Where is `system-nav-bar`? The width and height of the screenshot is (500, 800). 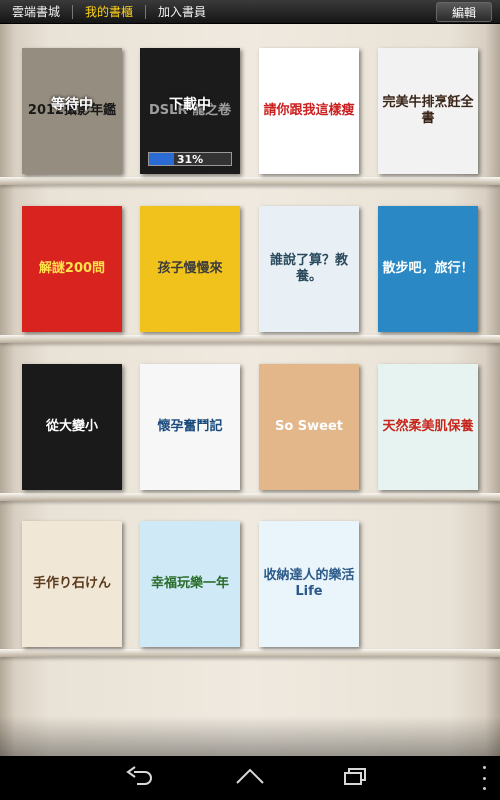
system-nav-bar is located at coordinates (250, 778).